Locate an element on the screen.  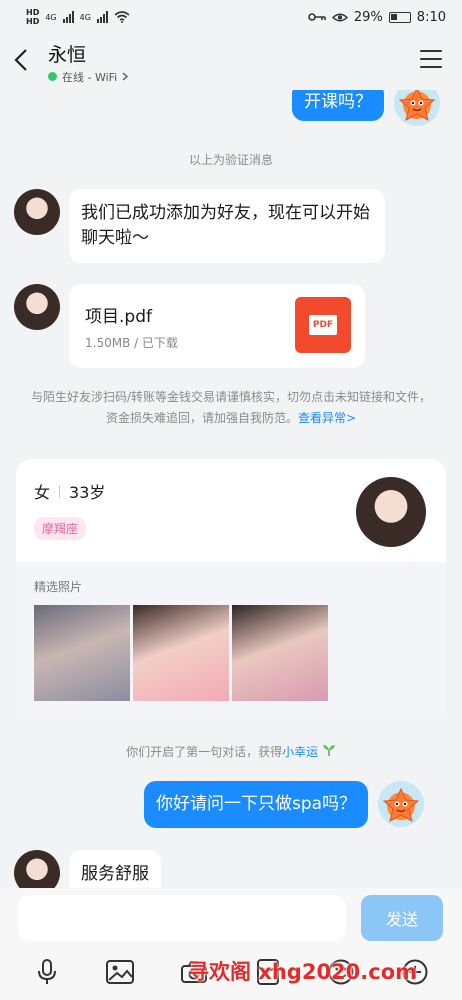
system-message: 你们开启了第一句对话，获得小幸运 is located at coordinates (231, 751).